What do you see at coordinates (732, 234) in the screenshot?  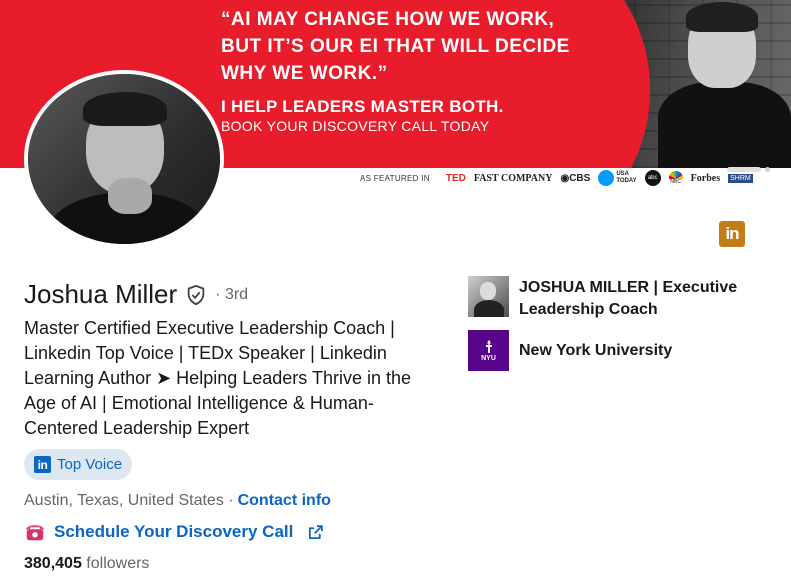 I see `linkedin-premium-icon: in` at bounding box center [732, 234].